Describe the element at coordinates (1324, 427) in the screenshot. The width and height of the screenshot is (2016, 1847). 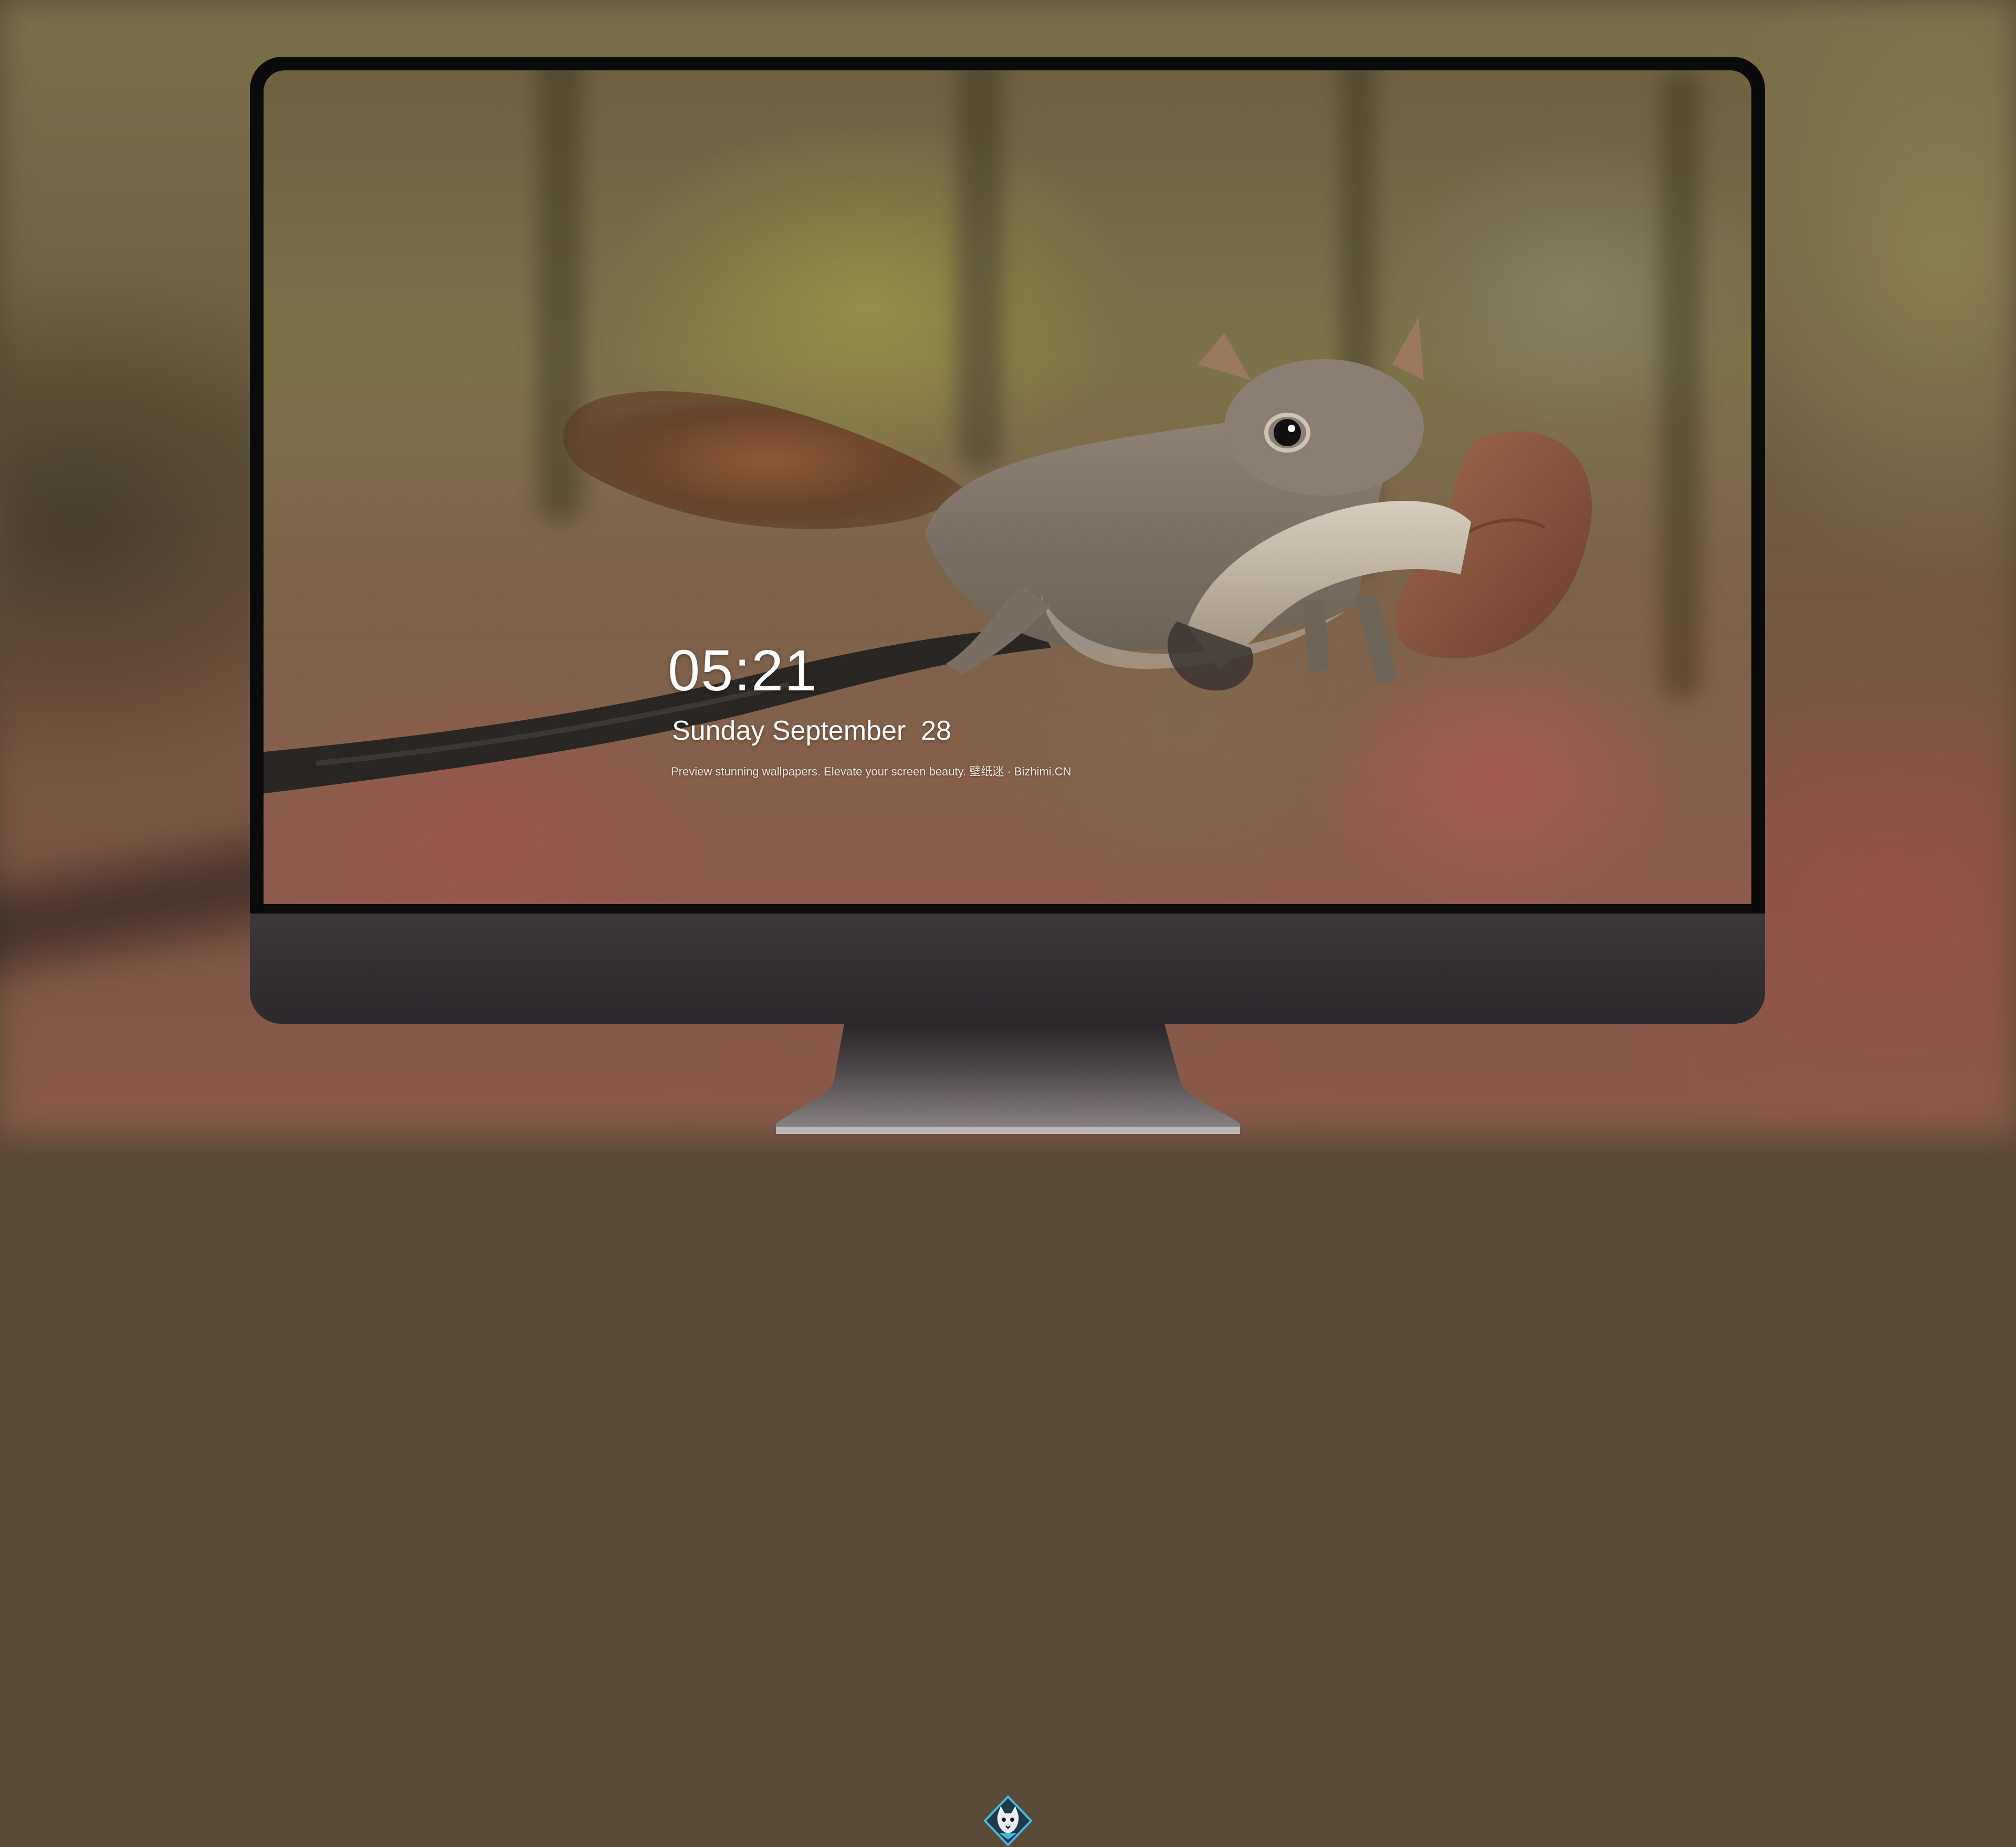
I see `squirrel-head` at that location.